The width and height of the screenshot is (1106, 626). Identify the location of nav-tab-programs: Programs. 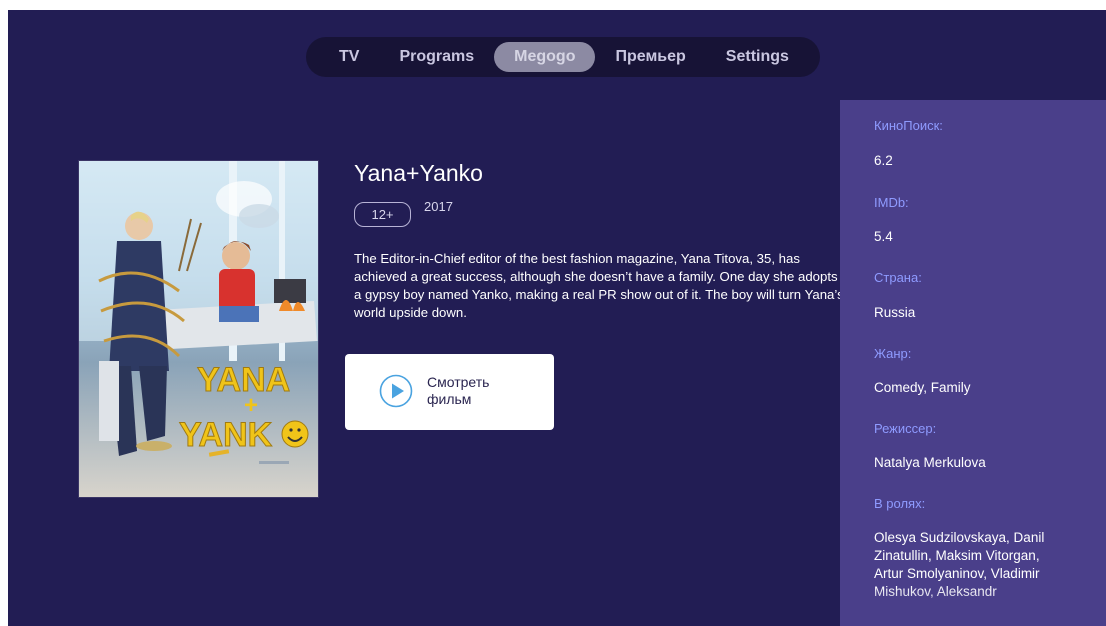
(436, 57).